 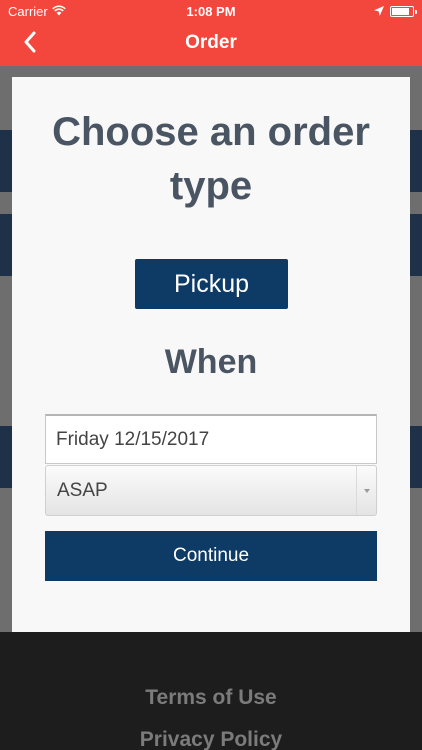 I want to click on status-time: 1:08 PM, so click(x=211, y=11).